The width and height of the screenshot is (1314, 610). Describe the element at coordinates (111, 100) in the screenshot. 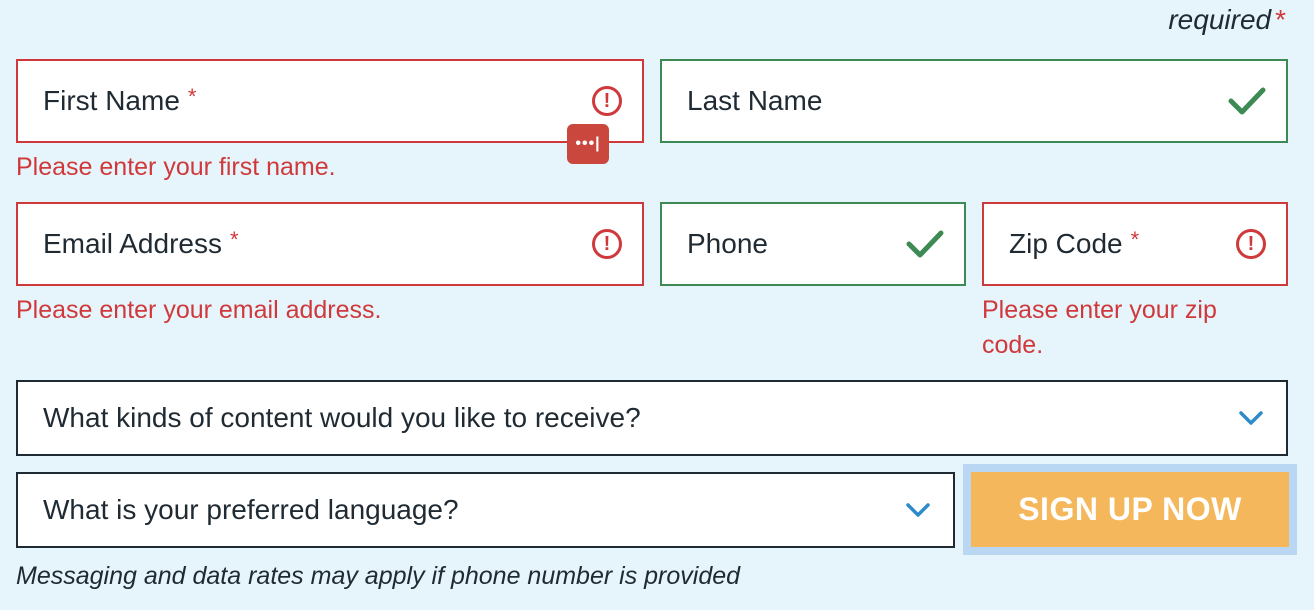

I see `first-name-label: First Name` at that location.